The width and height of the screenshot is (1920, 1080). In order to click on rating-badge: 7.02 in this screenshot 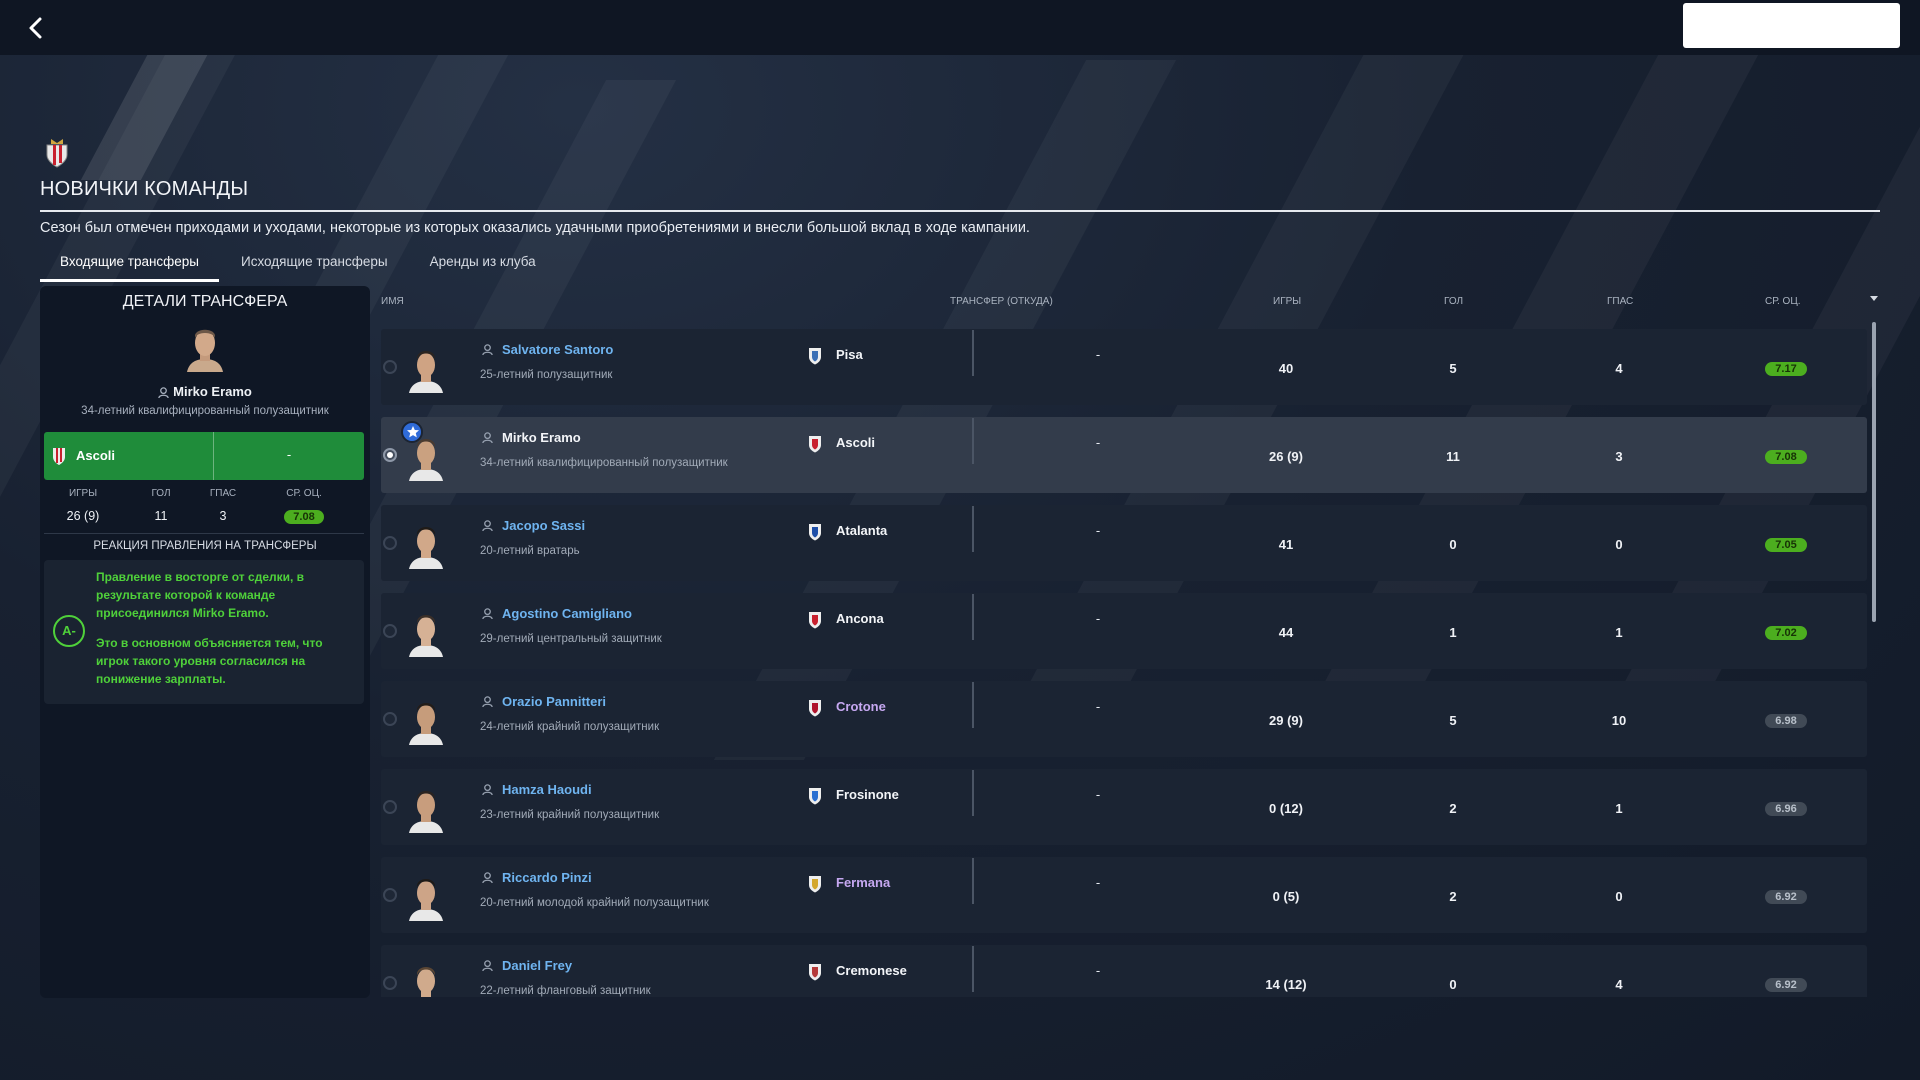, I will do `click(1786, 633)`.